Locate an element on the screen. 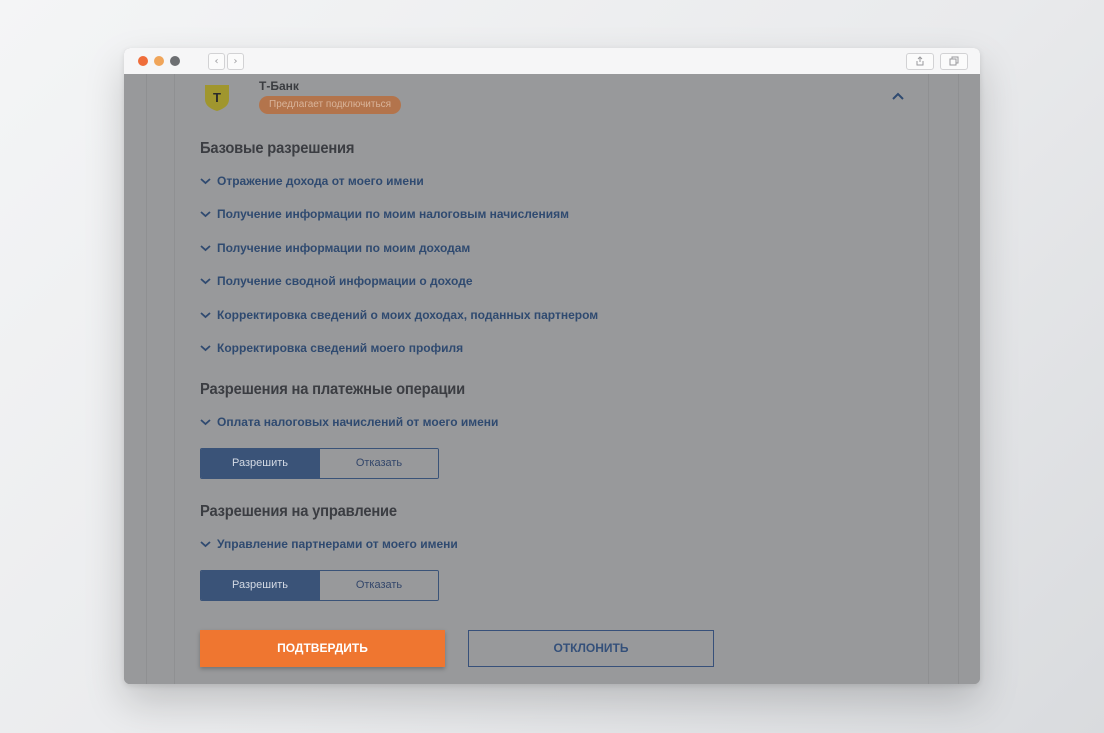 The image size is (1104, 733). share-icon is located at coordinates (920, 61).